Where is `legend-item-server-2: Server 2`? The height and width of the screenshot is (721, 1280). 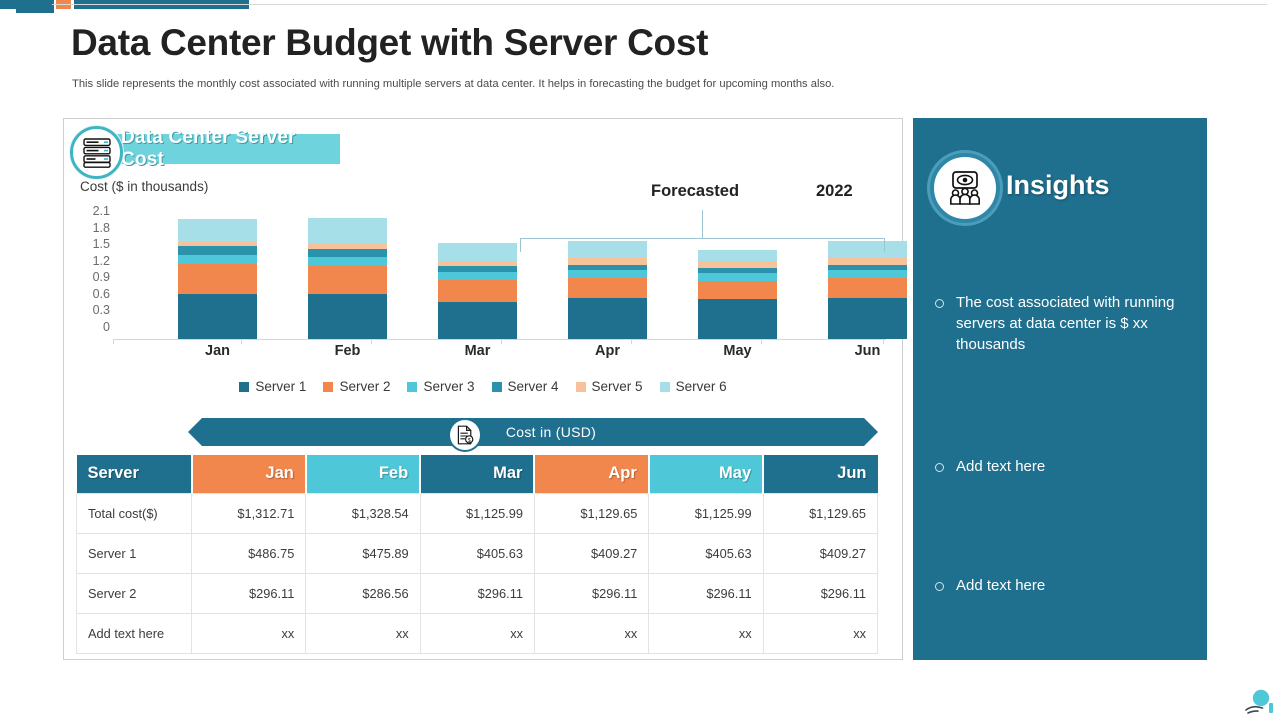
legend-item-server-2: Server 2 is located at coordinates (356, 386).